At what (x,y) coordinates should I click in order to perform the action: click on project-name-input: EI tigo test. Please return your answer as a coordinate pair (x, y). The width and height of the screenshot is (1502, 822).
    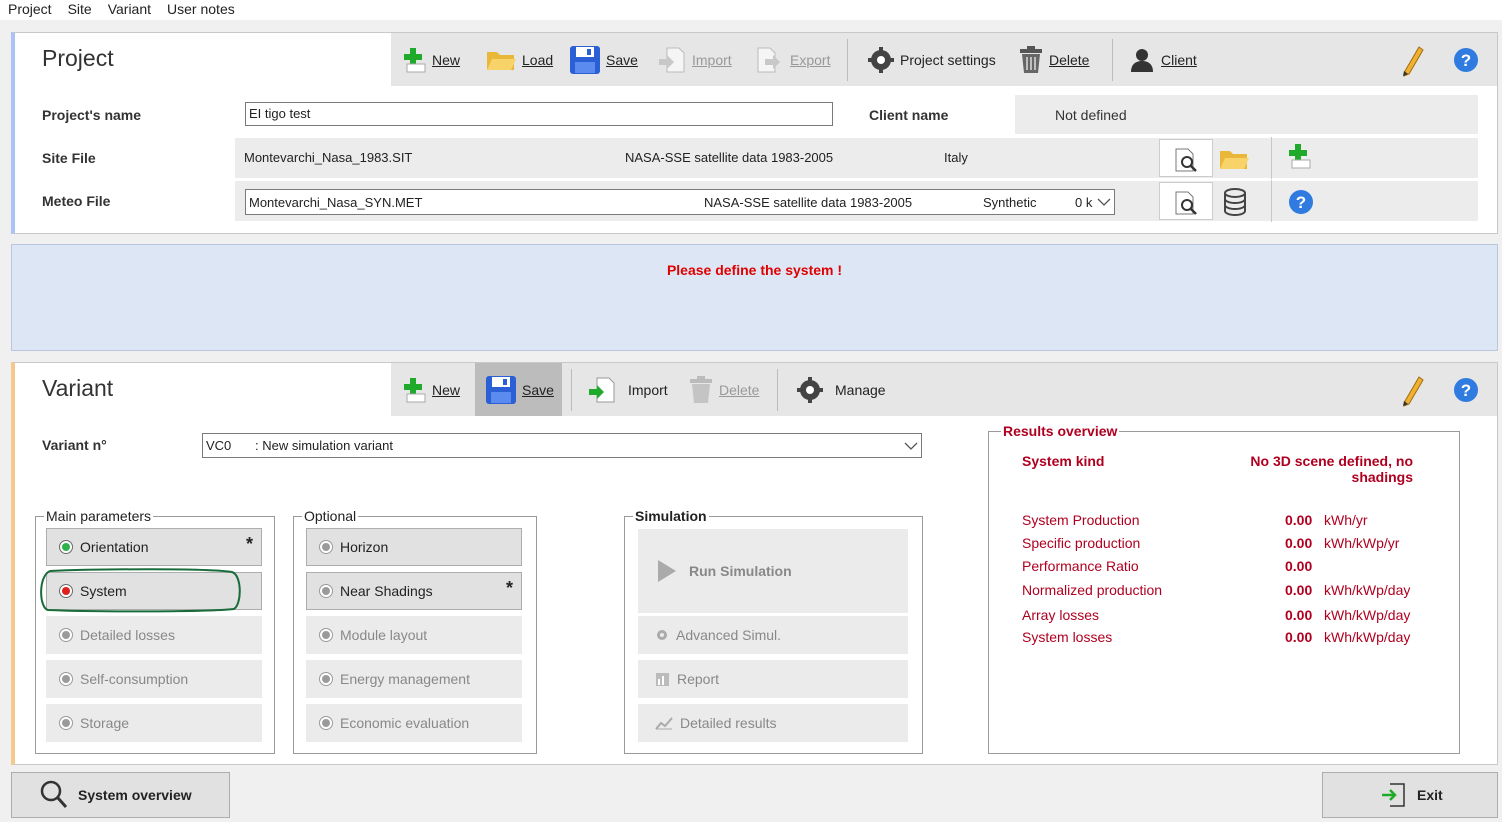
    Looking at the image, I should click on (539, 114).